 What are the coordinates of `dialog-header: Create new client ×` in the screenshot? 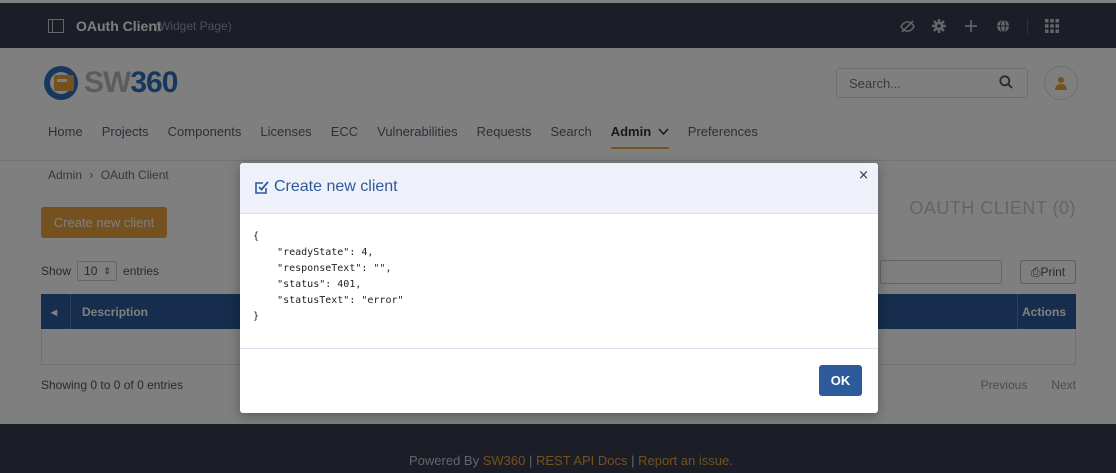 It's located at (559, 188).